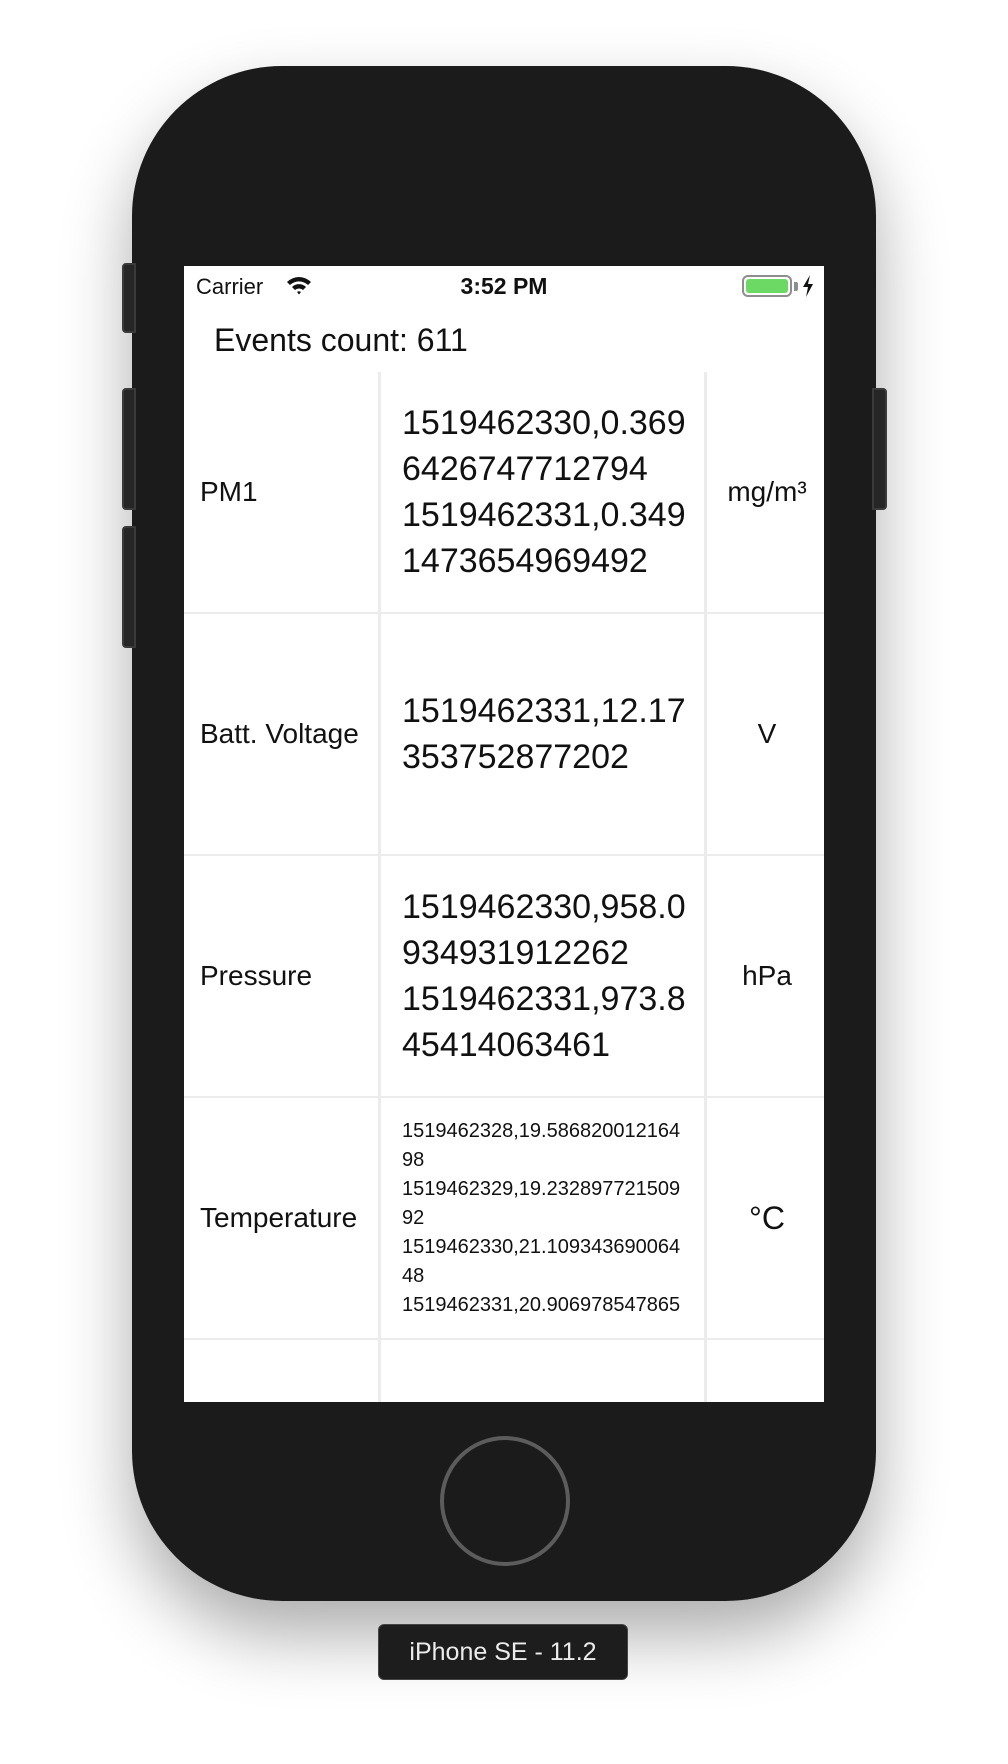  I want to click on status-time: 3:52 PM, so click(504, 286).